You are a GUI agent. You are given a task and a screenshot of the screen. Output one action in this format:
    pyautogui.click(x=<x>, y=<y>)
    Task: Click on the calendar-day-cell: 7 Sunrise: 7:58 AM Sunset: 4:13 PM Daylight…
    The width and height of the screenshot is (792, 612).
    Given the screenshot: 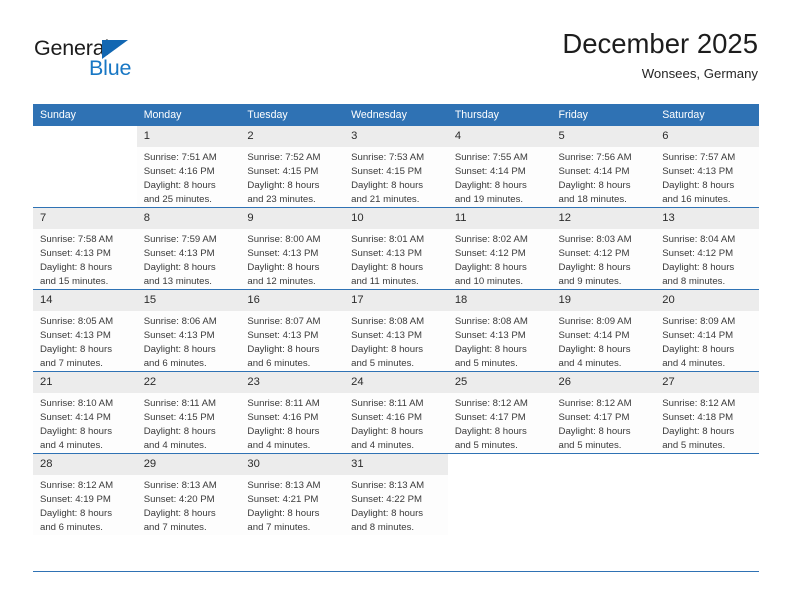 What is the action you would take?
    pyautogui.click(x=85, y=248)
    